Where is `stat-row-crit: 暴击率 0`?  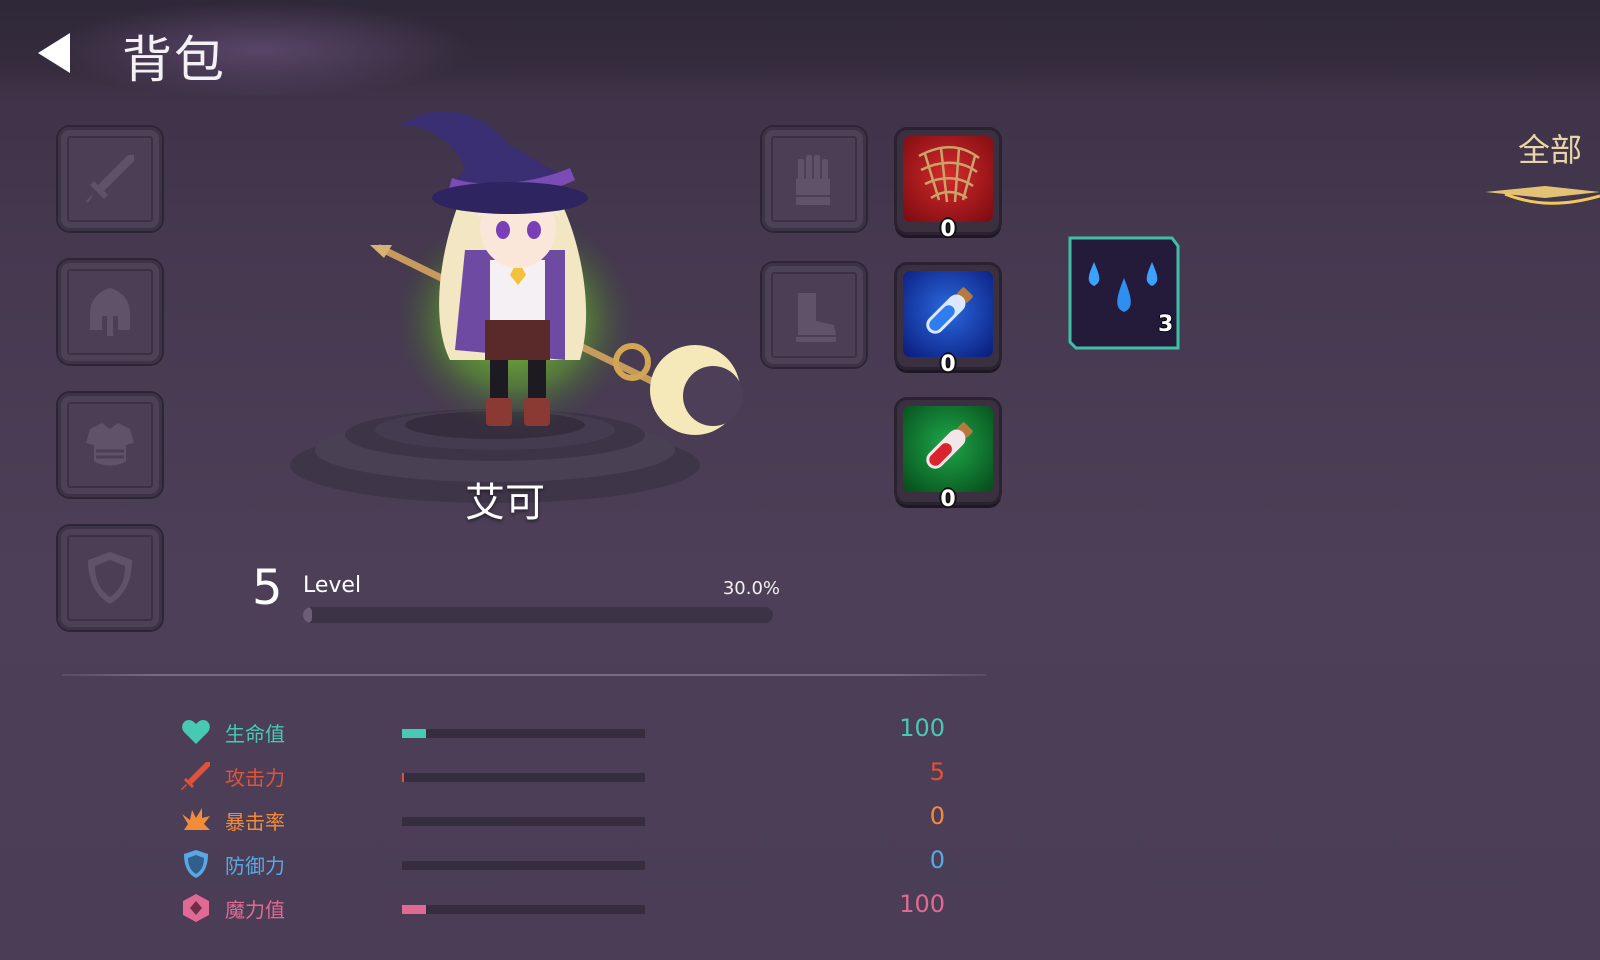
stat-row-crit: 暴击率 0 is located at coordinates (562, 820).